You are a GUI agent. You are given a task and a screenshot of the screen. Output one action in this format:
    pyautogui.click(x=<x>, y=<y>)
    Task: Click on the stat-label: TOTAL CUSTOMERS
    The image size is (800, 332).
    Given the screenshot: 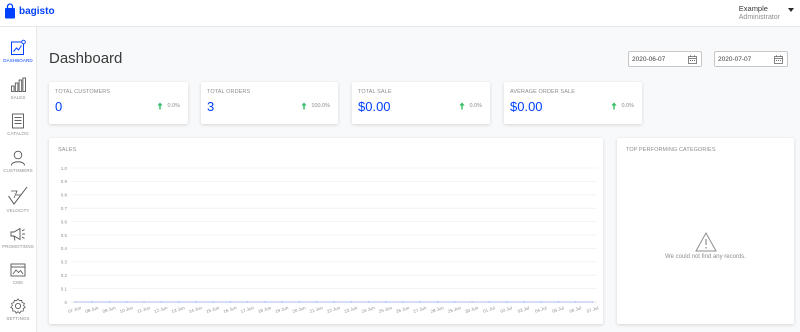 What is the action you would take?
    pyautogui.click(x=83, y=92)
    